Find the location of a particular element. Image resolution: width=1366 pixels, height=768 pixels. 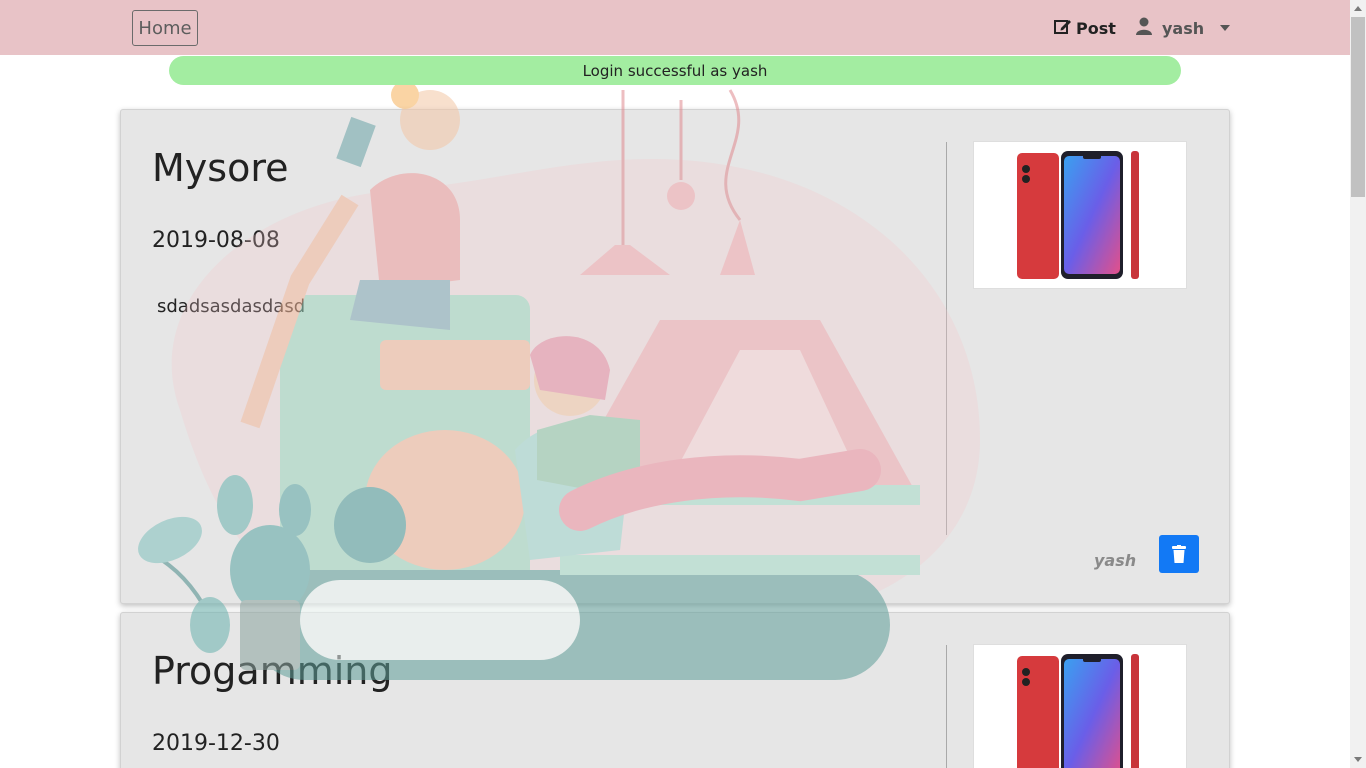

scrollbar-thumb is located at coordinates (1358, 107).